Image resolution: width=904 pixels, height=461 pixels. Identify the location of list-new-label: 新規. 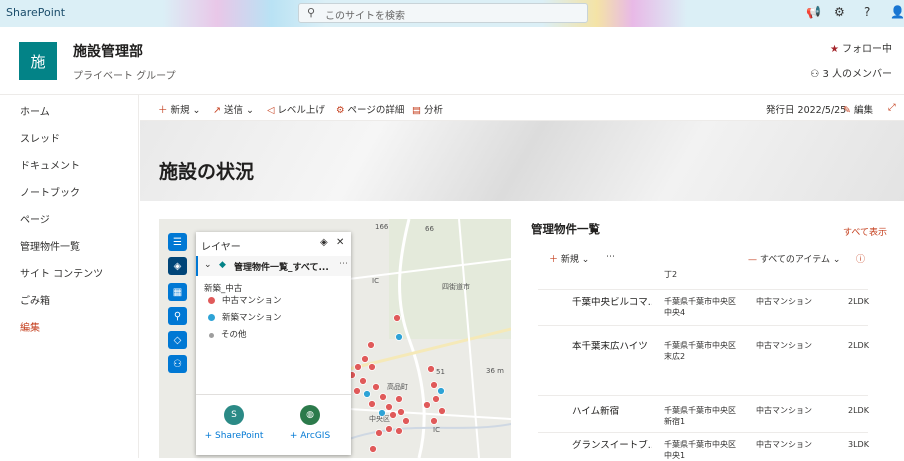
(569, 260).